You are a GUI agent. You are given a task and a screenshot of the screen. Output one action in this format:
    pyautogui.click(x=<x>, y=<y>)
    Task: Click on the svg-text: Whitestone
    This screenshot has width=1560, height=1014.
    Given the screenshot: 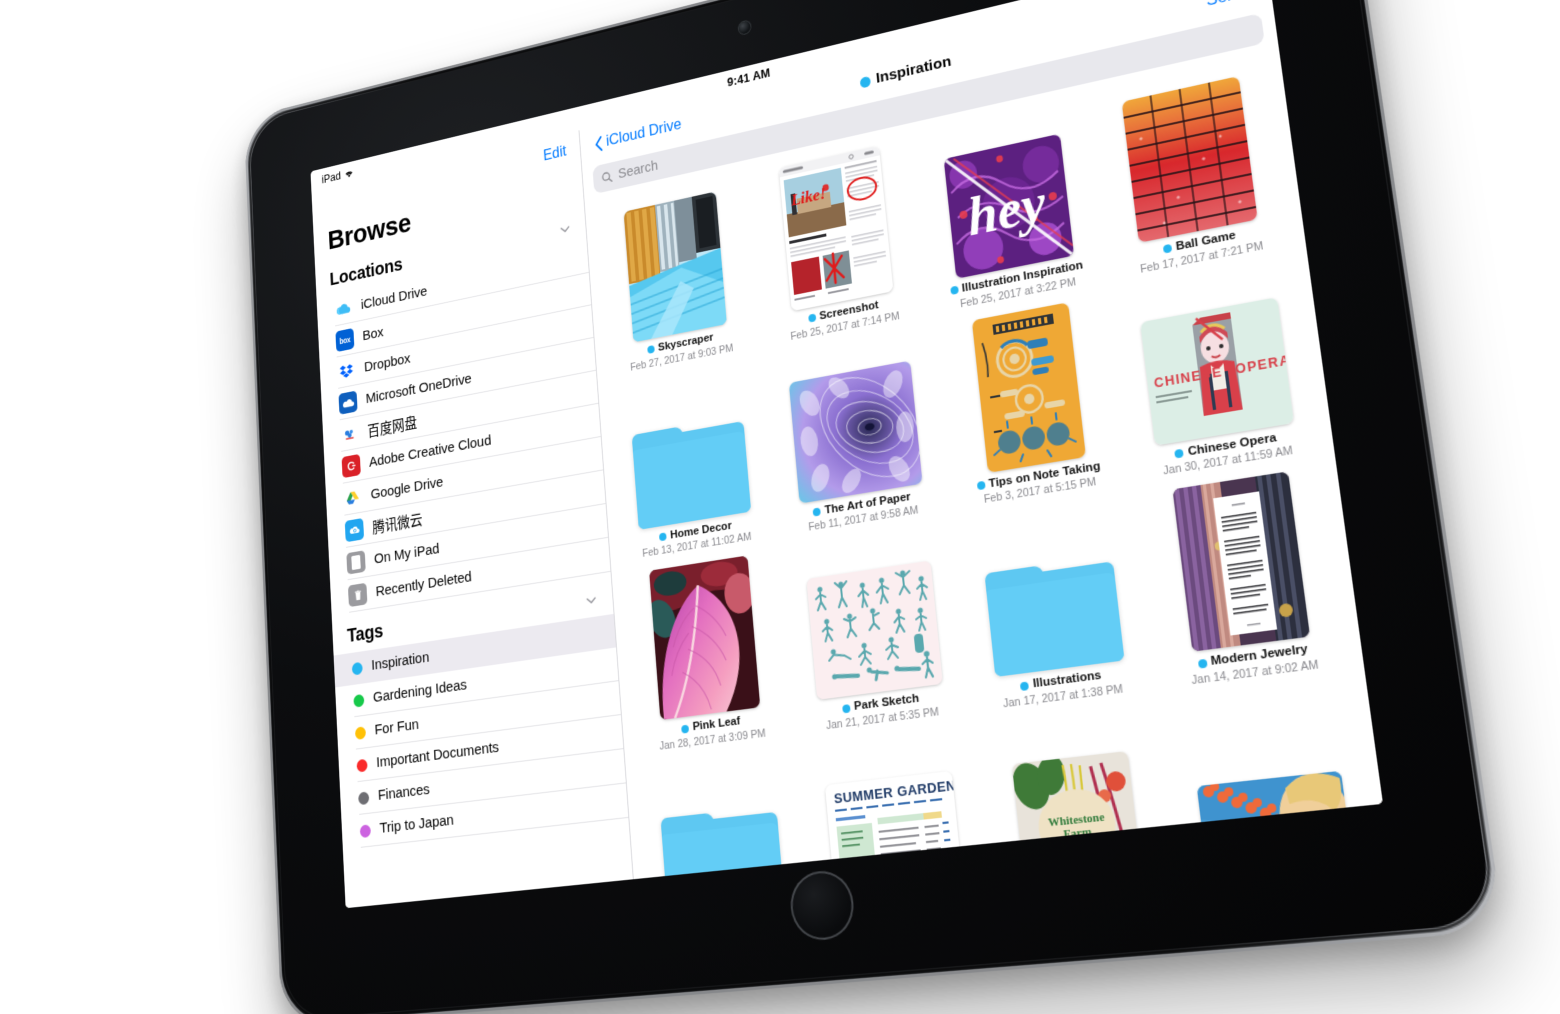 What is the action you would take?
    pyautogui.click(x=1076, y=819)
    